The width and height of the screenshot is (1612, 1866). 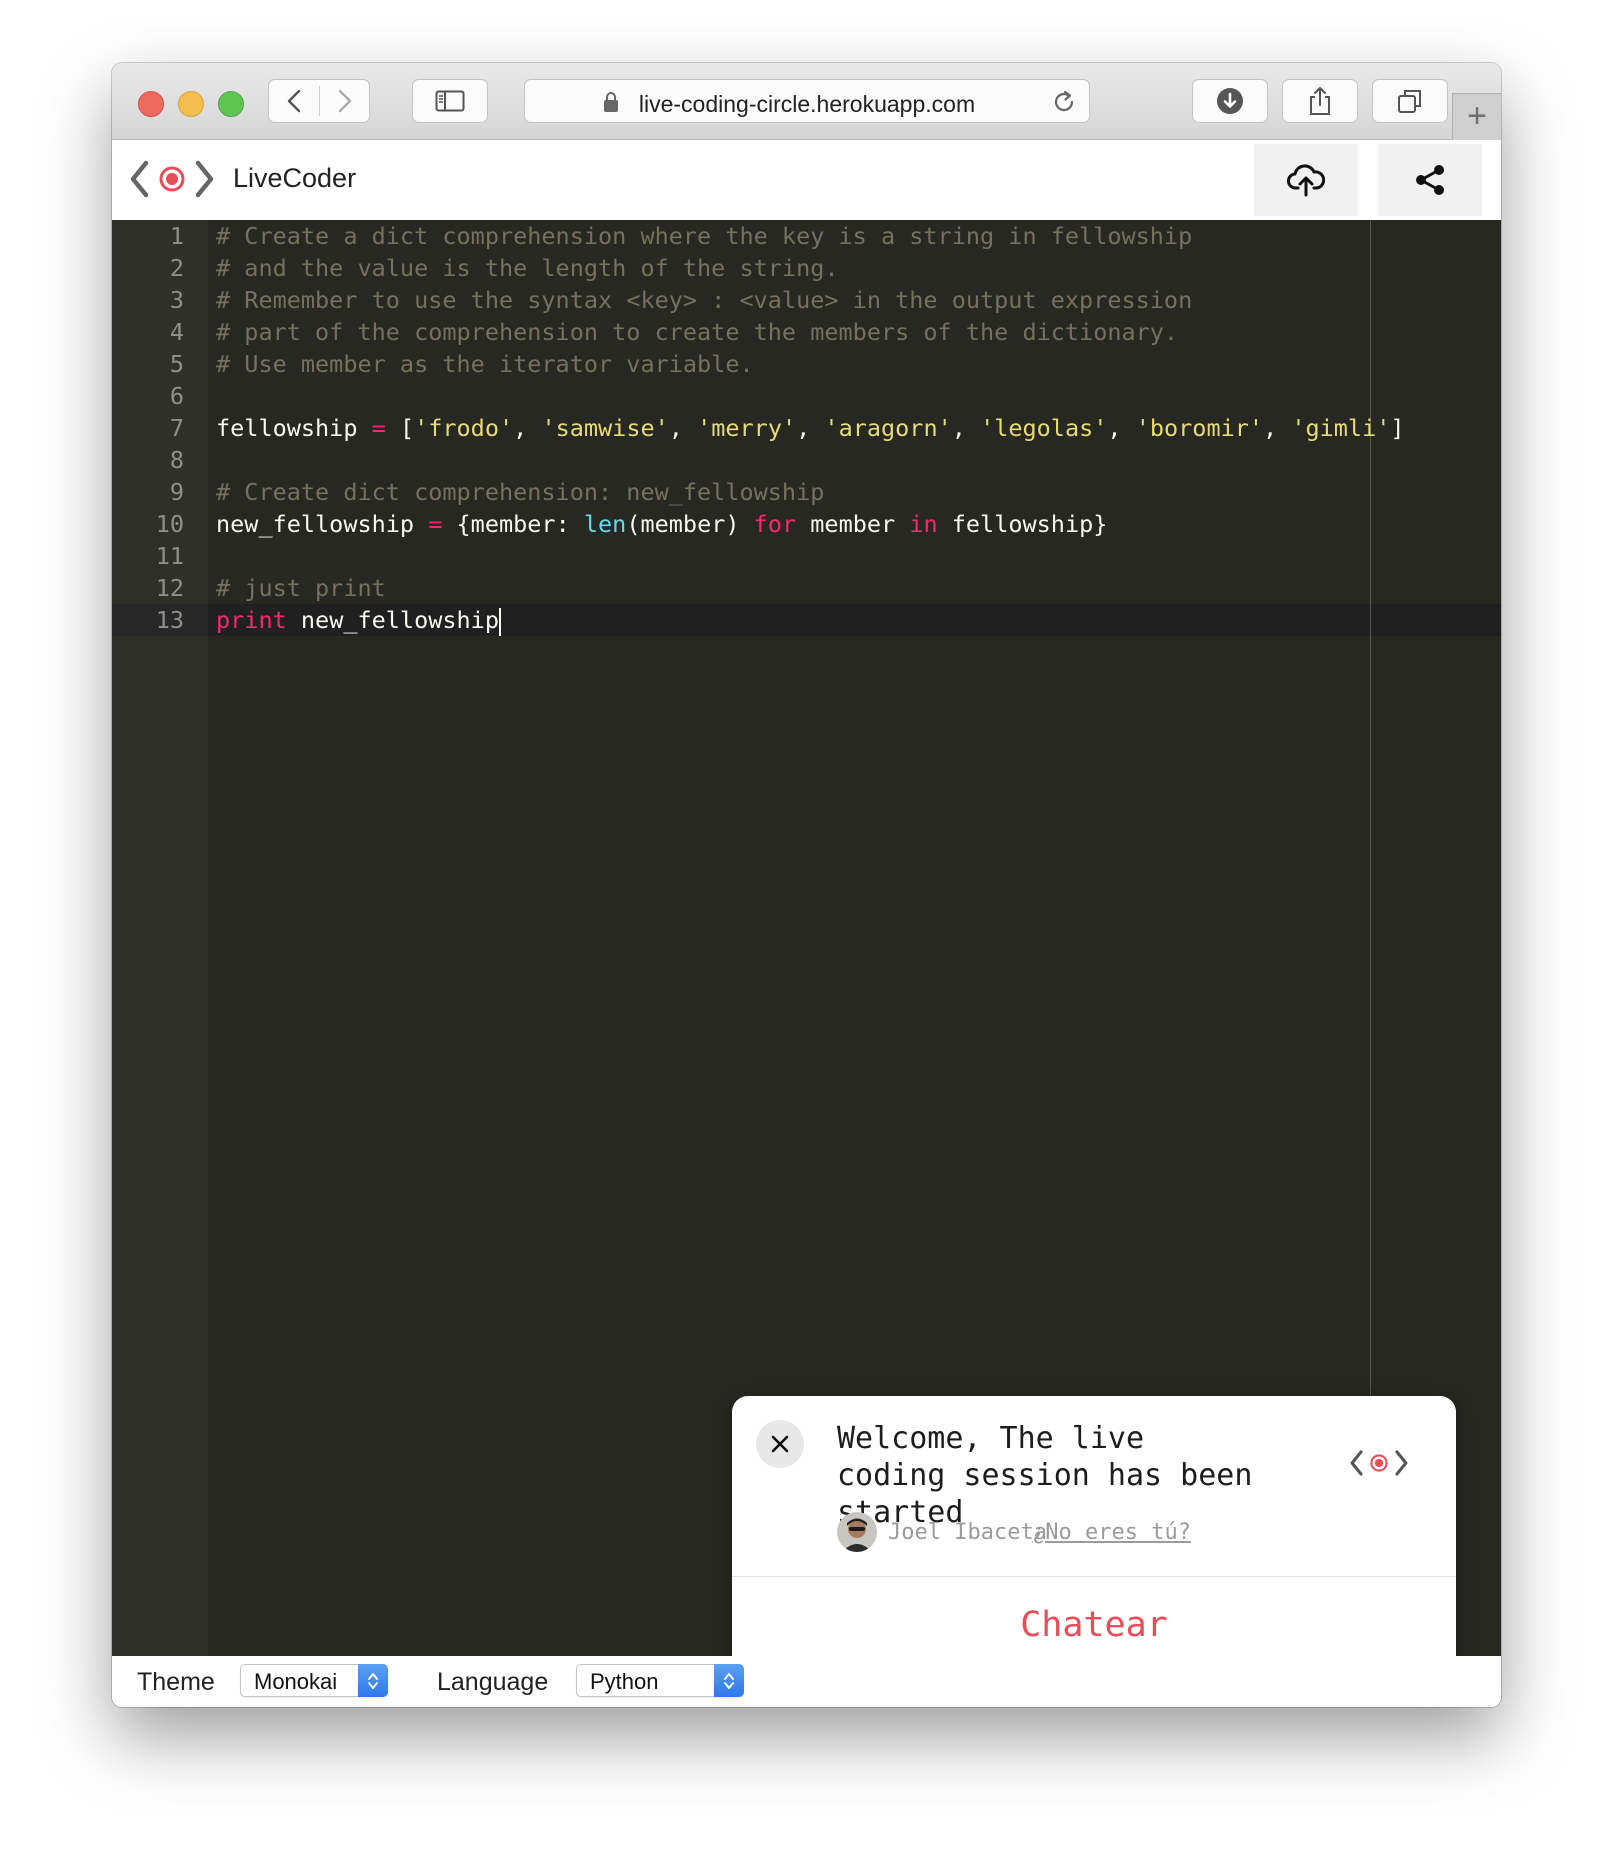 I want to click on theme-label: Theme, so click(x=176, y=1682).